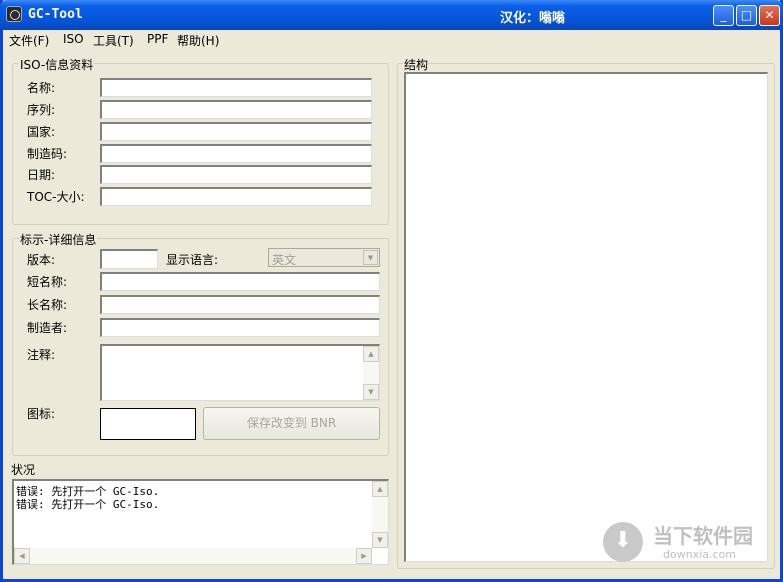 The height and width of the screenshot is (582, 783). Describe the element at coordinates (148, 424) in the screenshot. I see `banner-icon-preview` at that location.